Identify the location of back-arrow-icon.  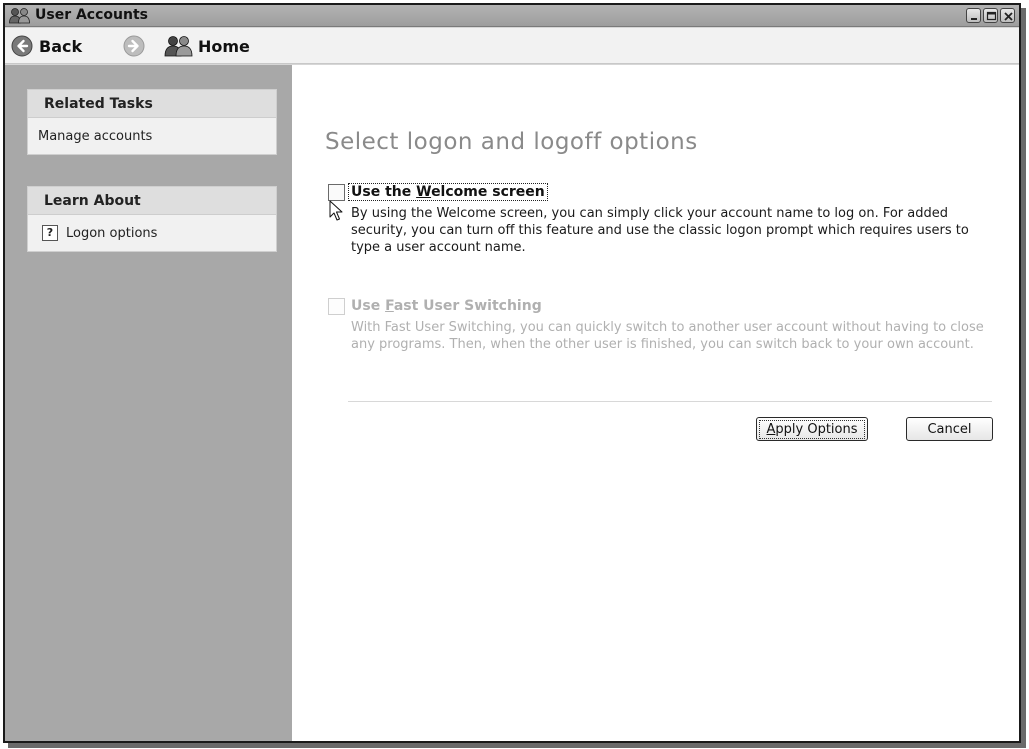
(22, 46).